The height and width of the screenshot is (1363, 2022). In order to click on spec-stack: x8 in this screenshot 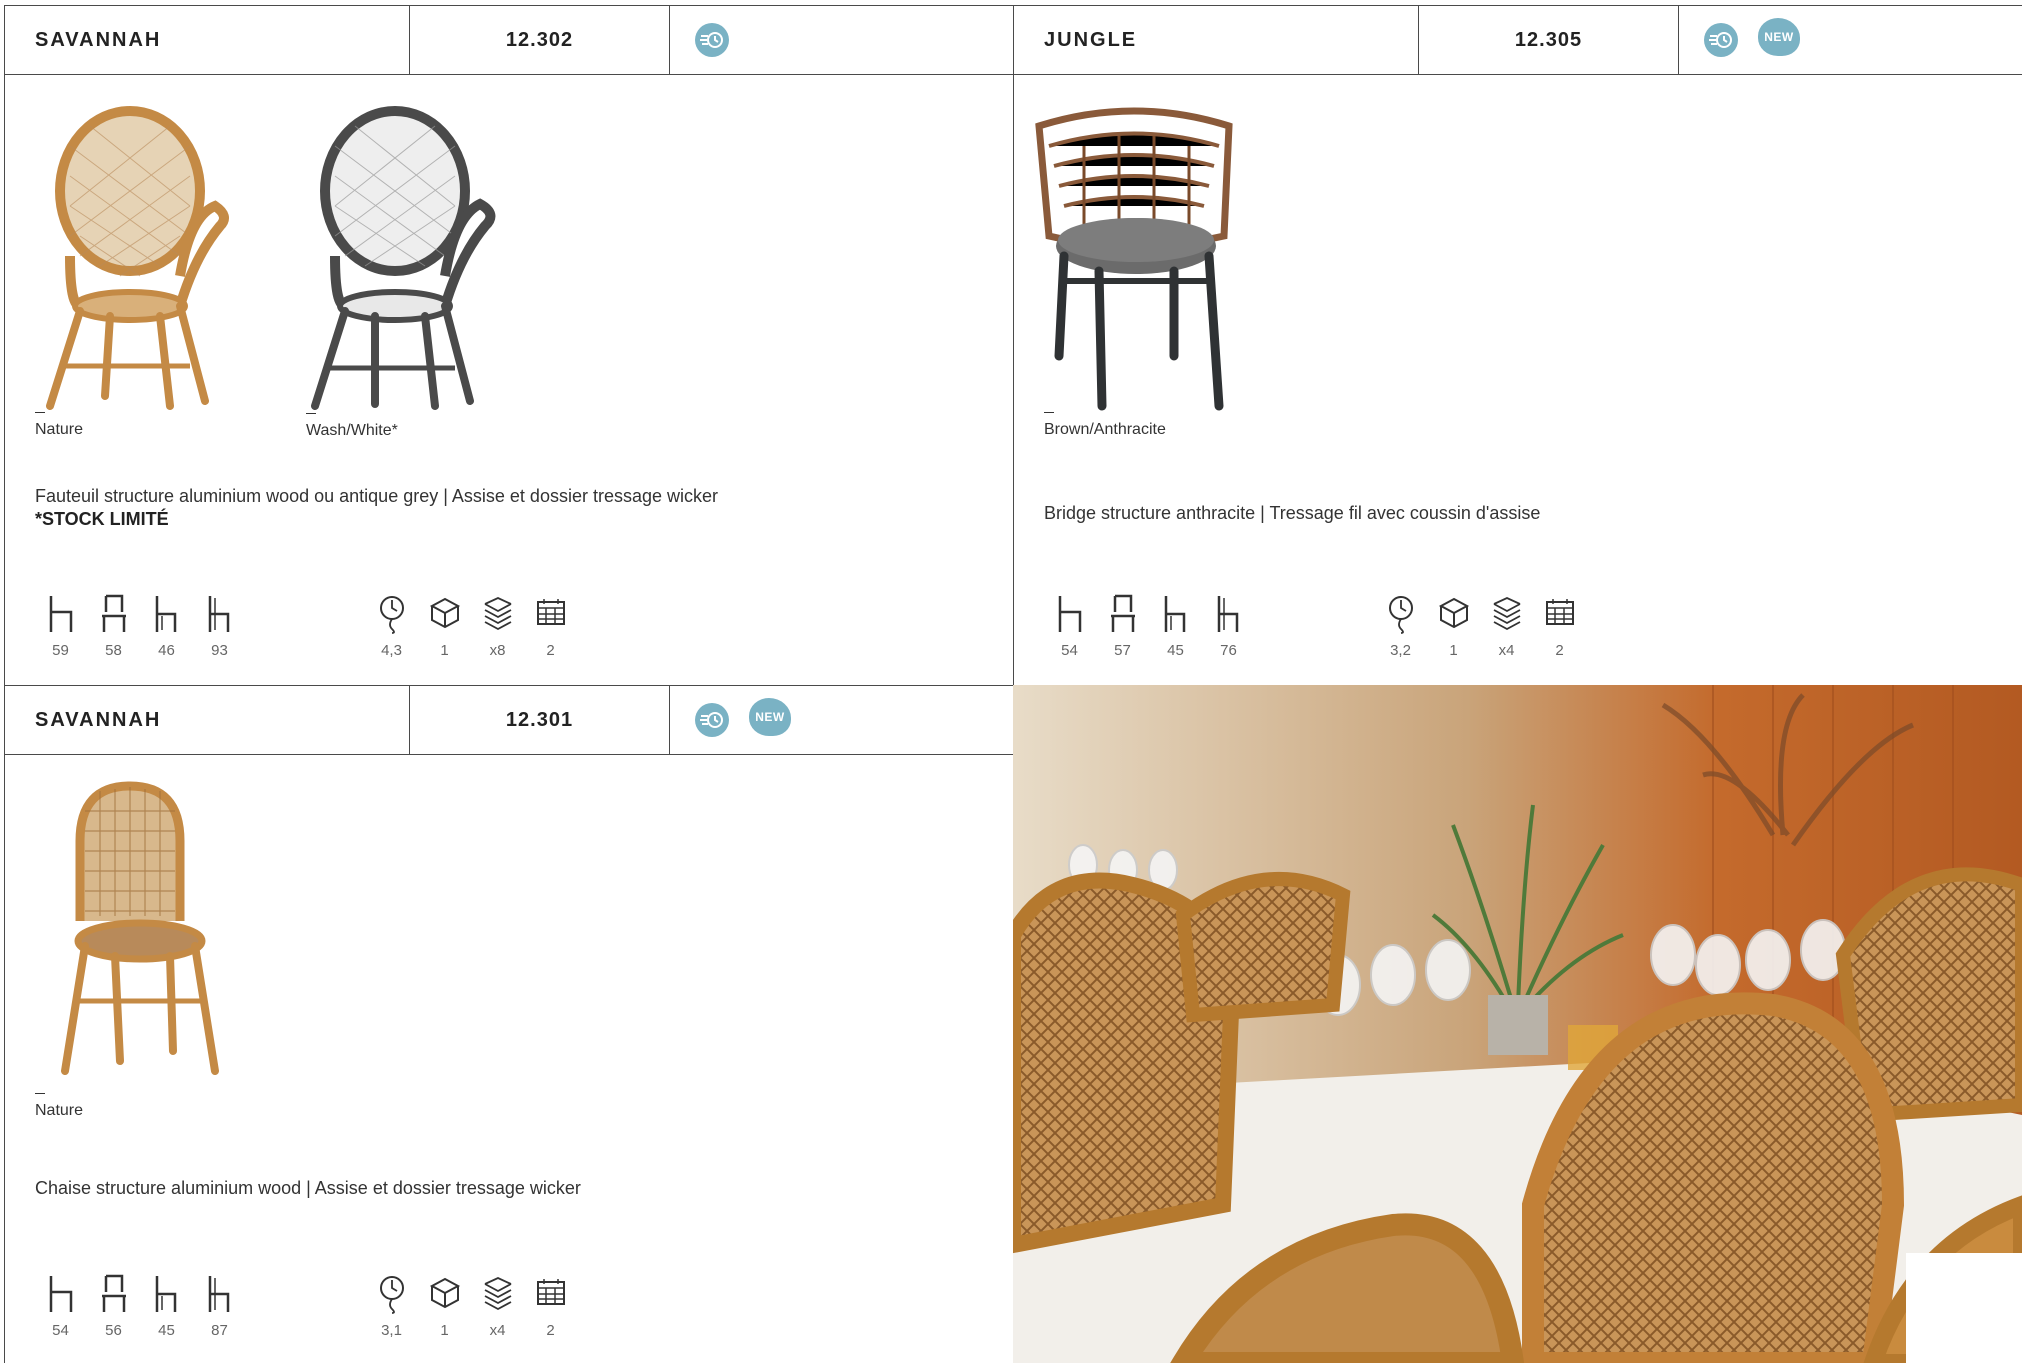, I will do `click(497, 626)`.